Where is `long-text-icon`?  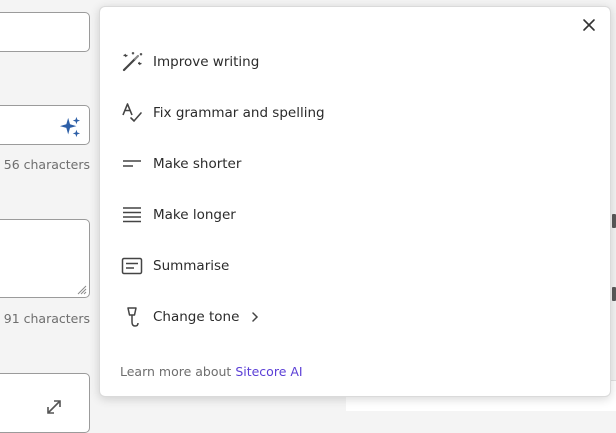 long-text-icon is located at coordinates (132, 215).